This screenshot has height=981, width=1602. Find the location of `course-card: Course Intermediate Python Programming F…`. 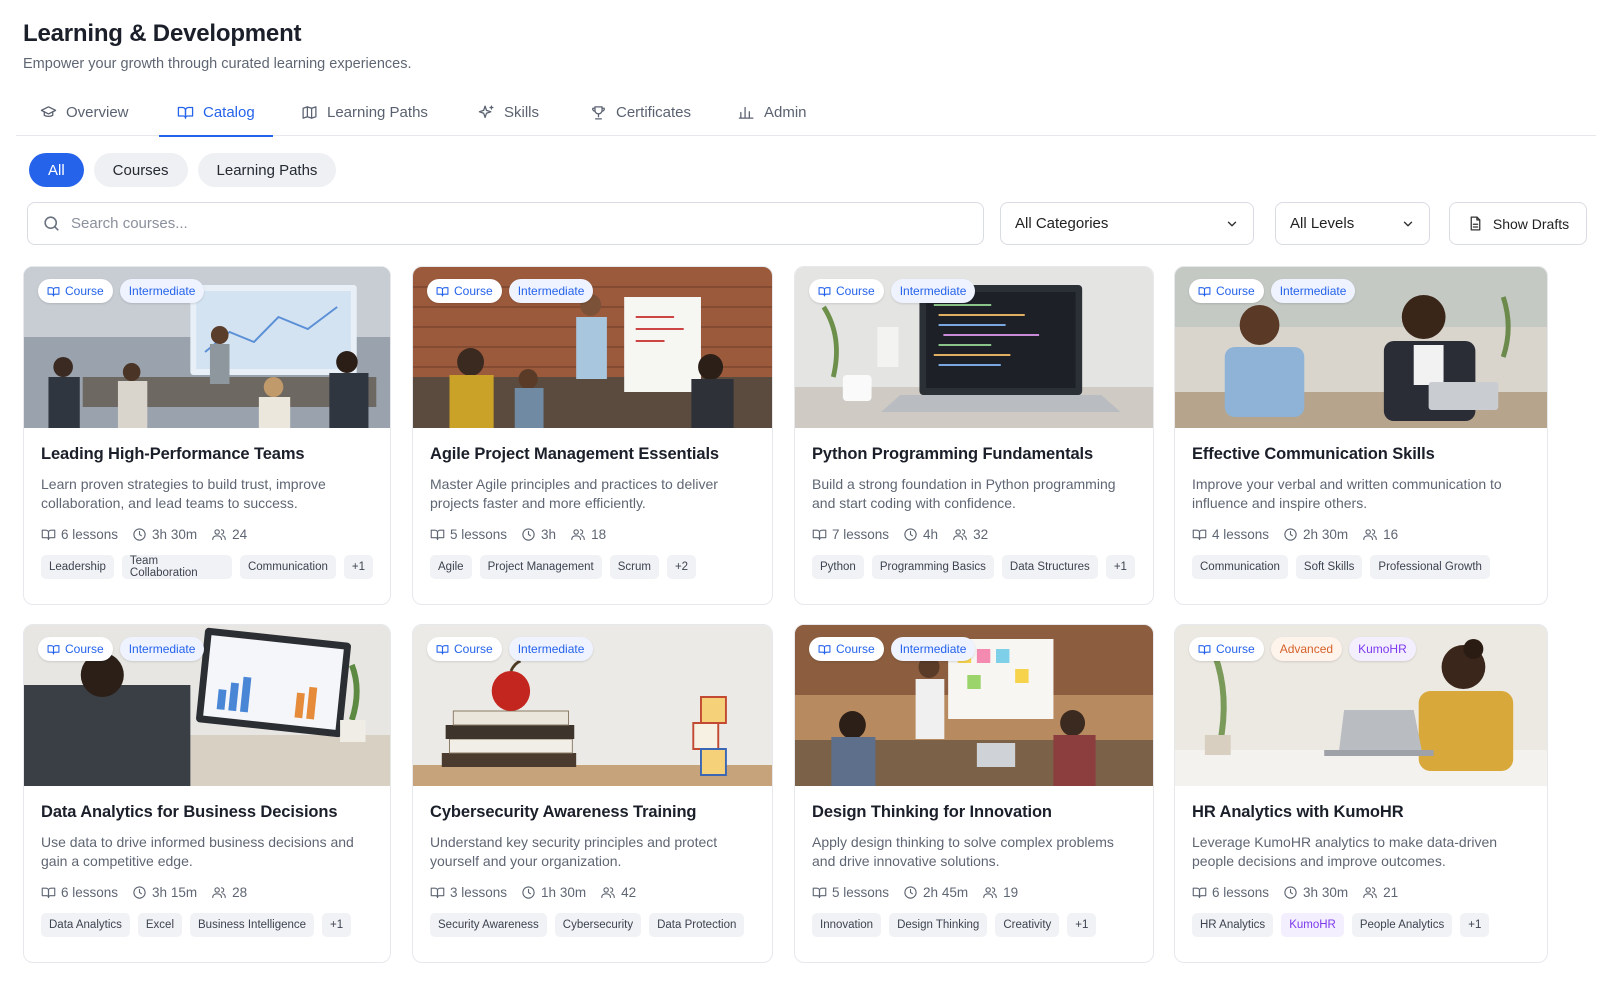

course-card: Course Intermediate Python Programming F… is located at coordinates (974, 435).